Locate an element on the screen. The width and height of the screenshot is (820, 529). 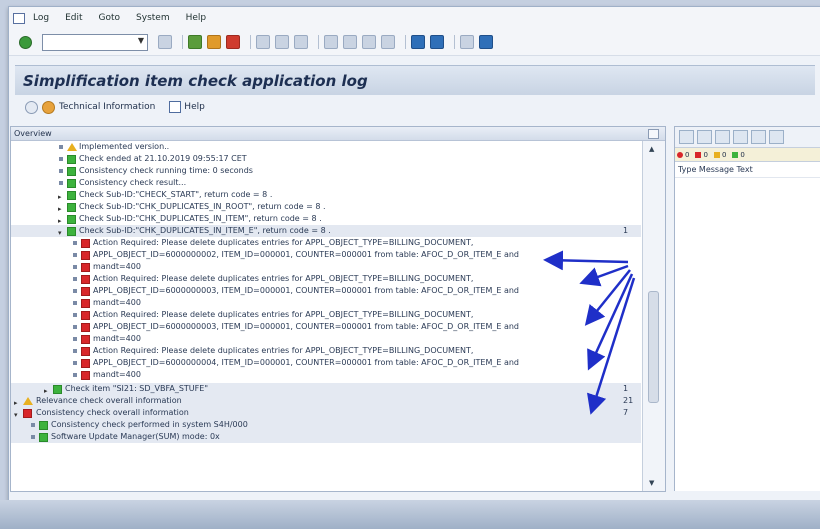
scroll-thumb is located at coordinates (653, 347).